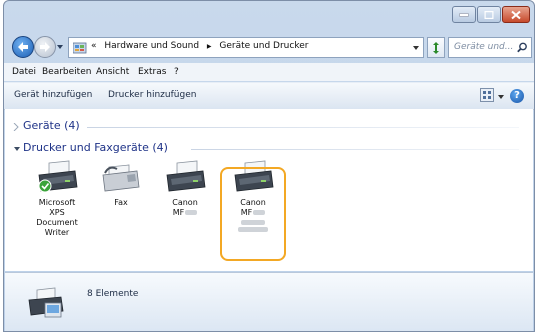 The width and height of the screenshot is (540, 334). Describe the element at coordinates (121, 202) in the screenshot. I see `device-label-line: Fax` at that location.